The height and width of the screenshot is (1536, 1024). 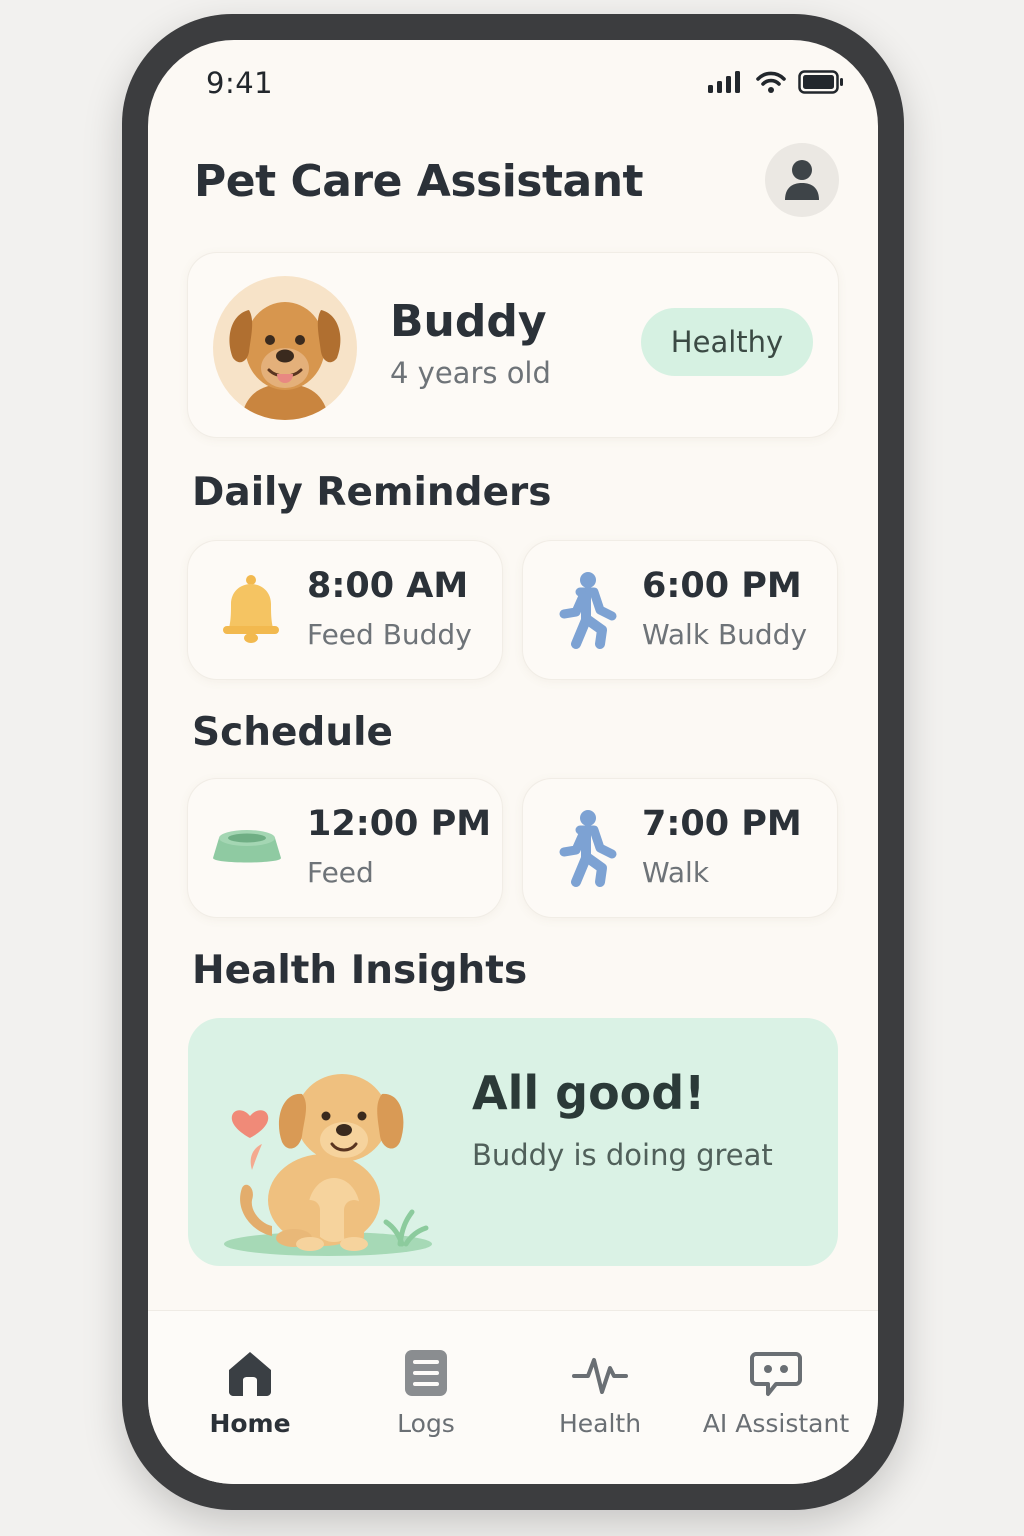 What do you see at coordinates (771, 82) in the screenshot?
I see `wifi-icon` at bounding box center [771, 82].